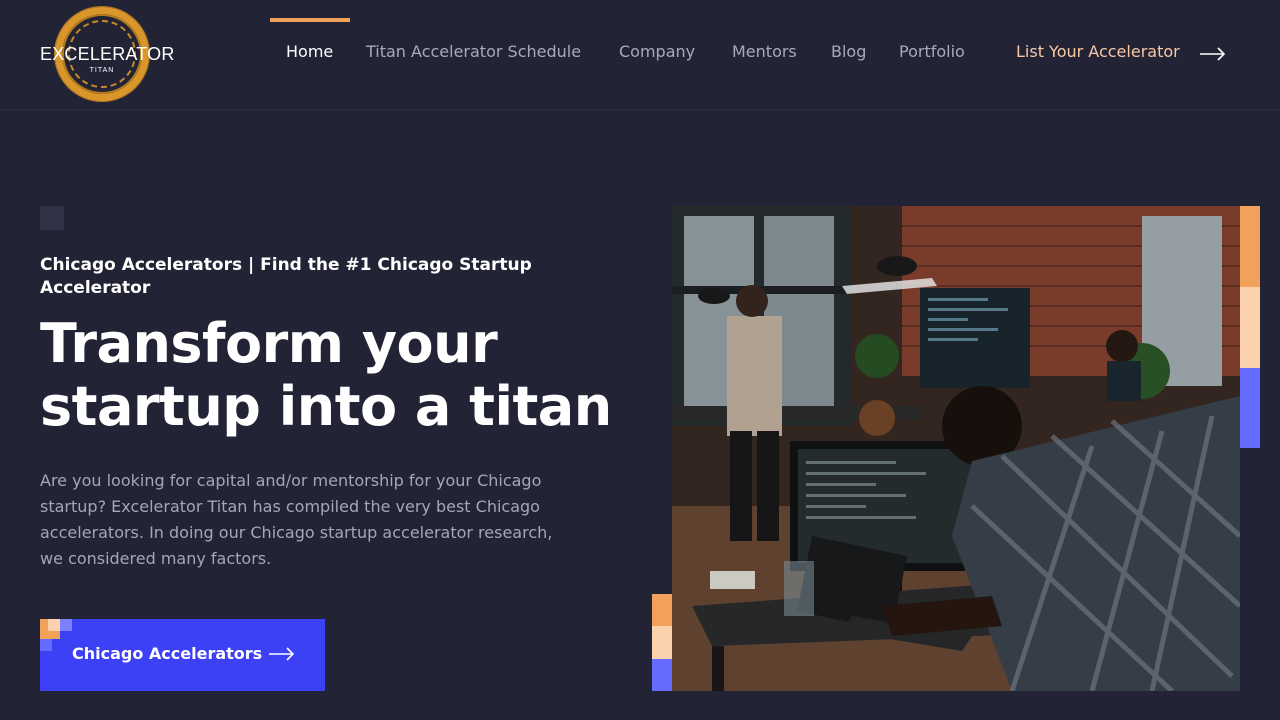 The width and height of the screenshot is (1280, 720). I want to click on nav-item-portfolio: Portfolio, so click(932, 51).